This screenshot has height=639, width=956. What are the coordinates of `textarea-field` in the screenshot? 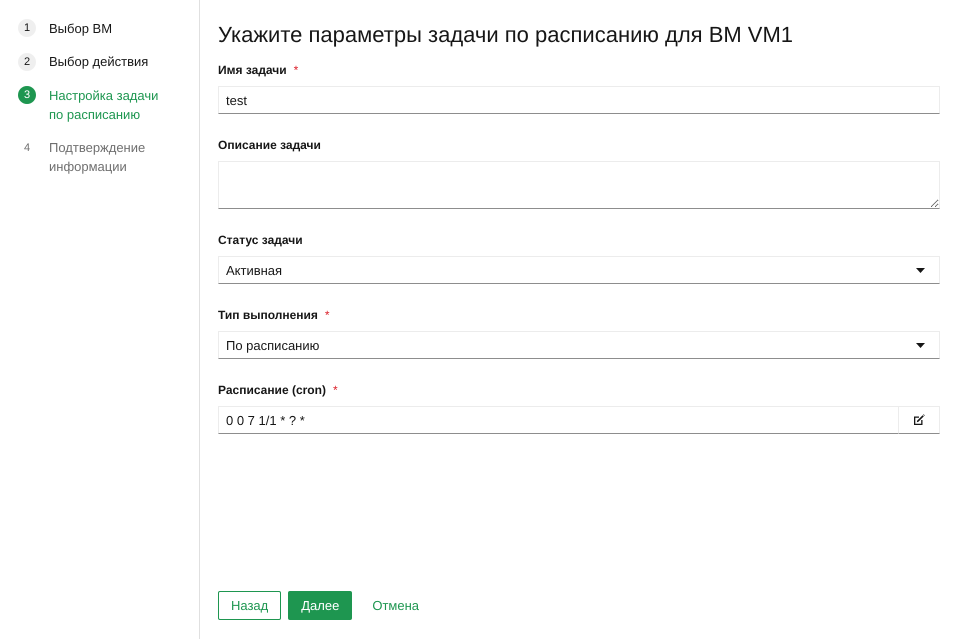 It's located at (579, 185).